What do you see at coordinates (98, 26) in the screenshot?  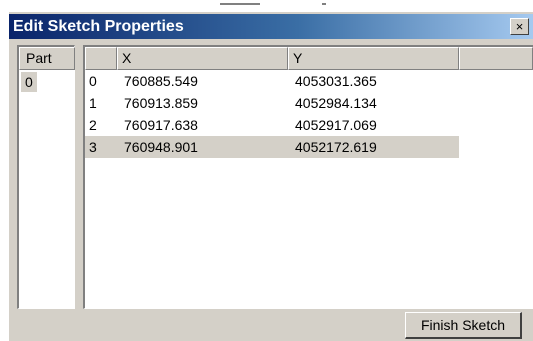 I see `dialog-title: Edit Sketch Properties` at bounding box center [98, 26].